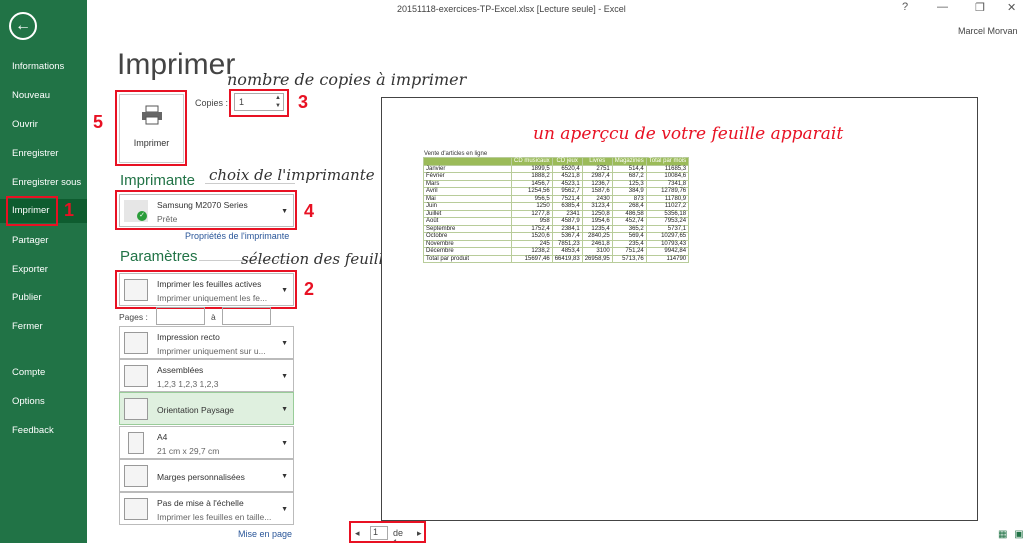 The image size is (1024, 543). I want to click on table-row: Mars 1456,7 4523,1 1236,7 125,3 7341,8, so click(556, 183).